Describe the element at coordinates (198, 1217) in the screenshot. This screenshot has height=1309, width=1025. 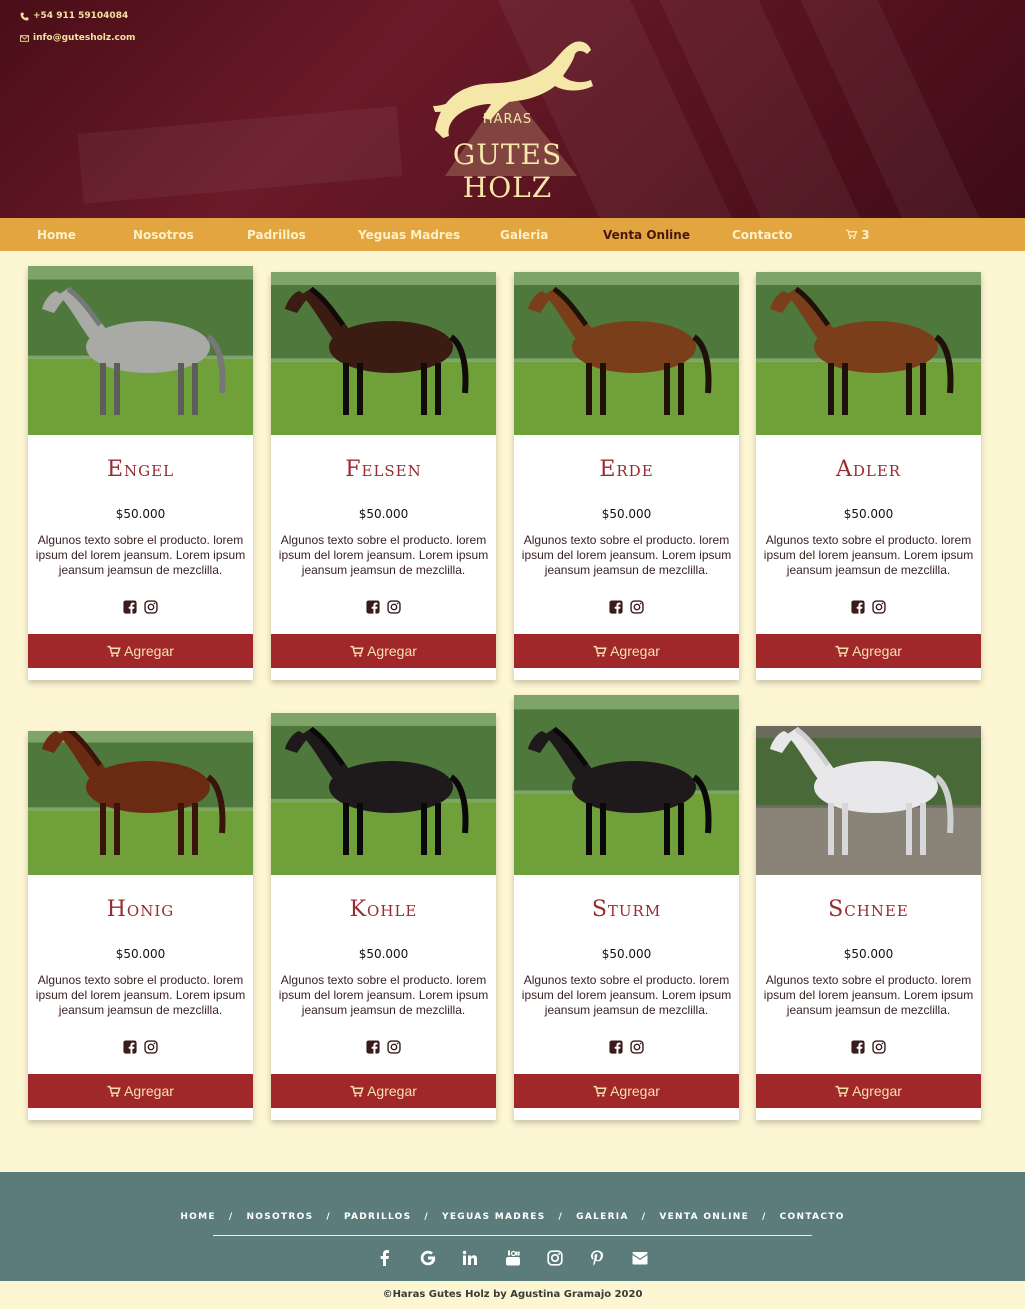
I see `footer-link-home: HOME` at that location.